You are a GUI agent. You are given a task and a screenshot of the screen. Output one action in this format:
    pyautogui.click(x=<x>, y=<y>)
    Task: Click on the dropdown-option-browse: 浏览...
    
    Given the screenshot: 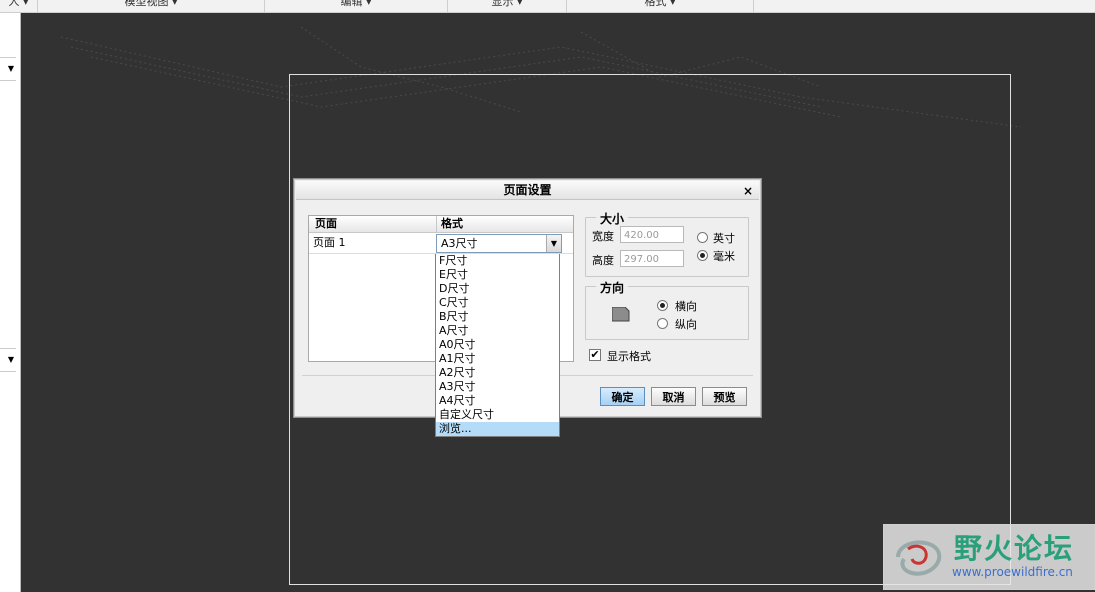 What is the action you would take?
    pyautogui.click(x=497, y=429)
    